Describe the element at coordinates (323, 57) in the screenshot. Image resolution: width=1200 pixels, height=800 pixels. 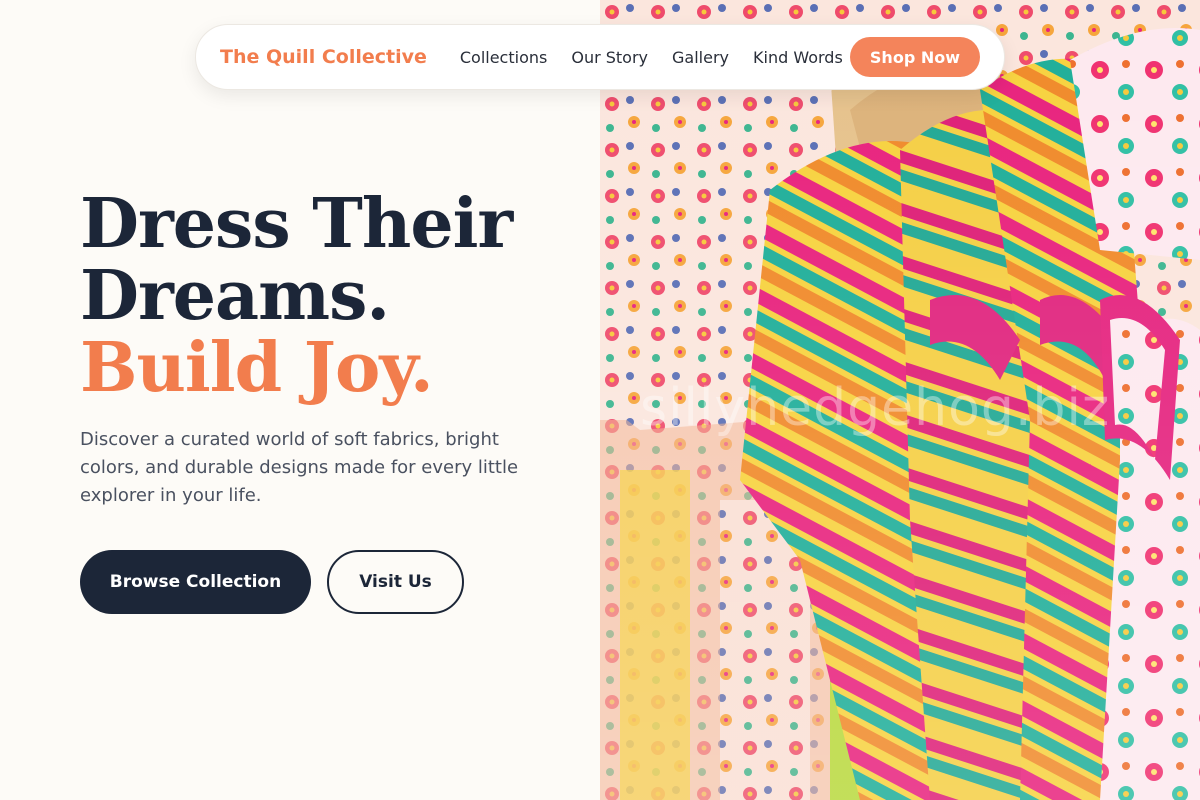
I see `brand-logo: The Quill Collective` at that location.